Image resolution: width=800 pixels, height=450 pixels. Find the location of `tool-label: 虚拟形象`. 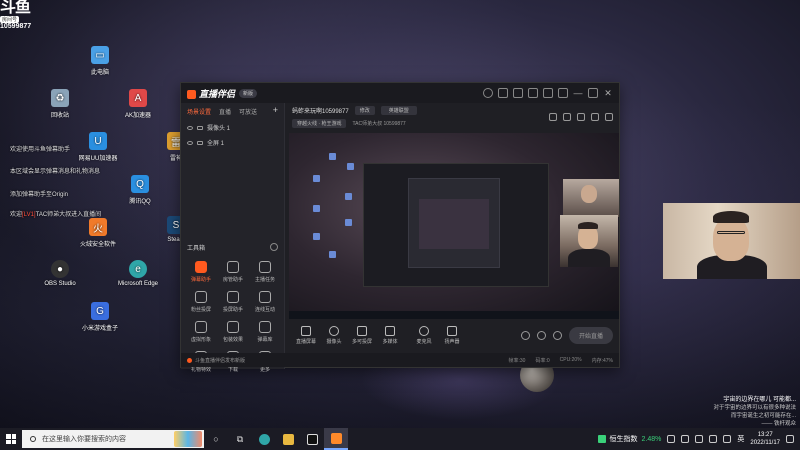

tool-label: 虚拟形象 is located at coordinates (200, 340).